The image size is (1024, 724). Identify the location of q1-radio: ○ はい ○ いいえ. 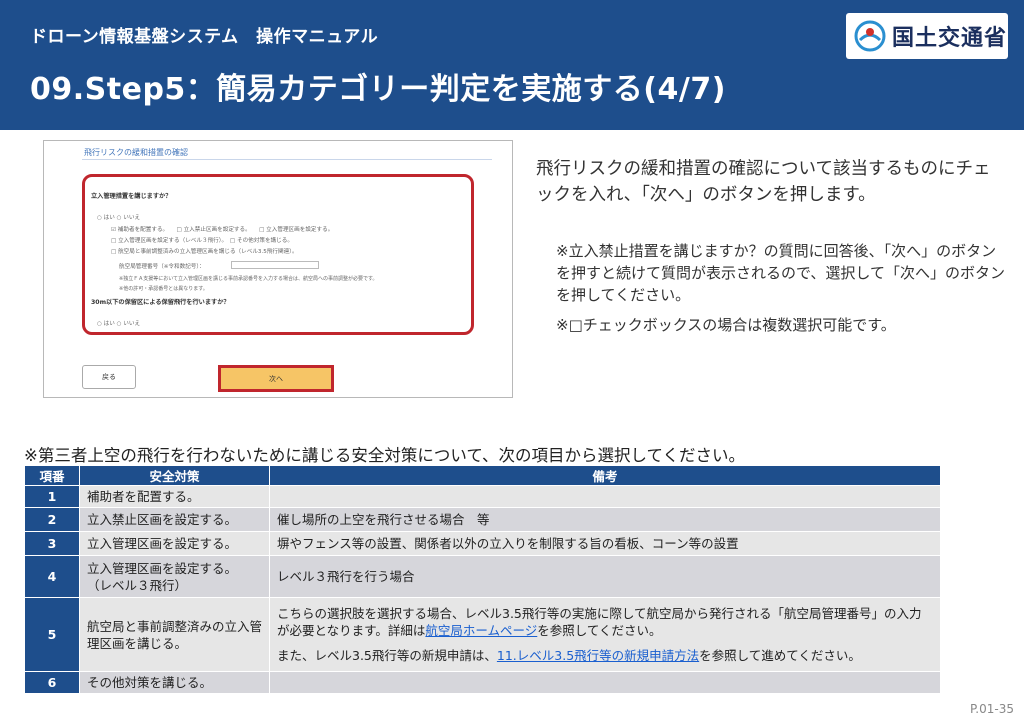
(118, 217).